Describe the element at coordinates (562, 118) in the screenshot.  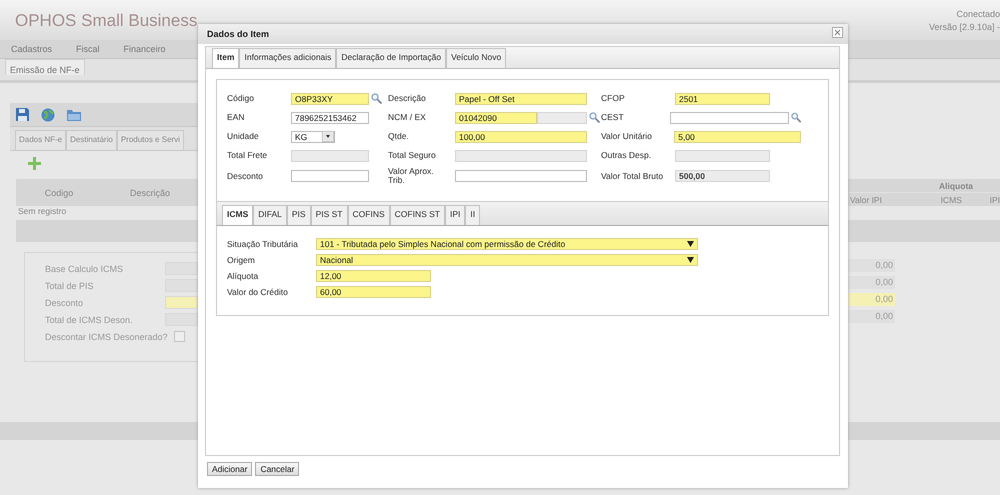
I see `ex-field` at that location.